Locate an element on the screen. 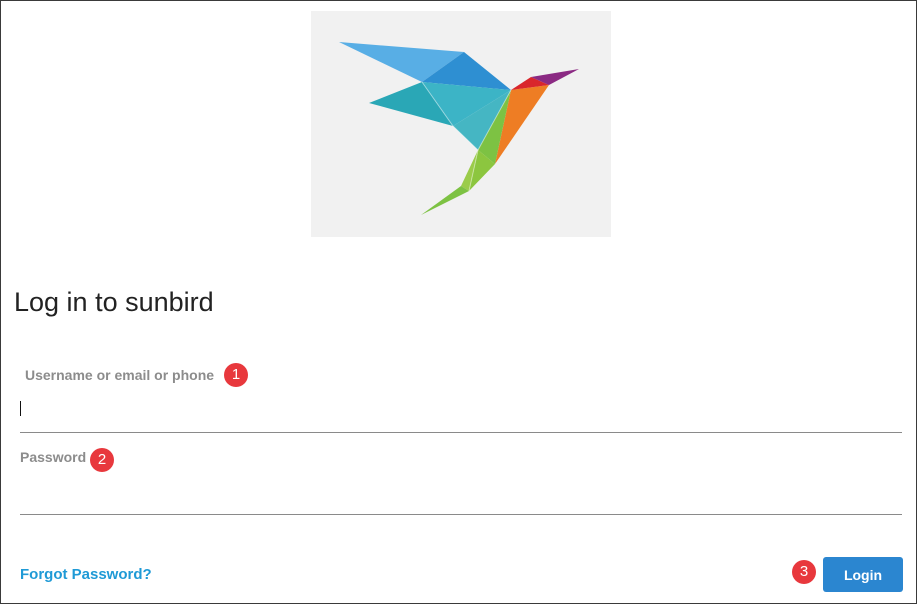 The height and width of the screenshot is (604, 917). username-input is located at coordinates (461, 417).